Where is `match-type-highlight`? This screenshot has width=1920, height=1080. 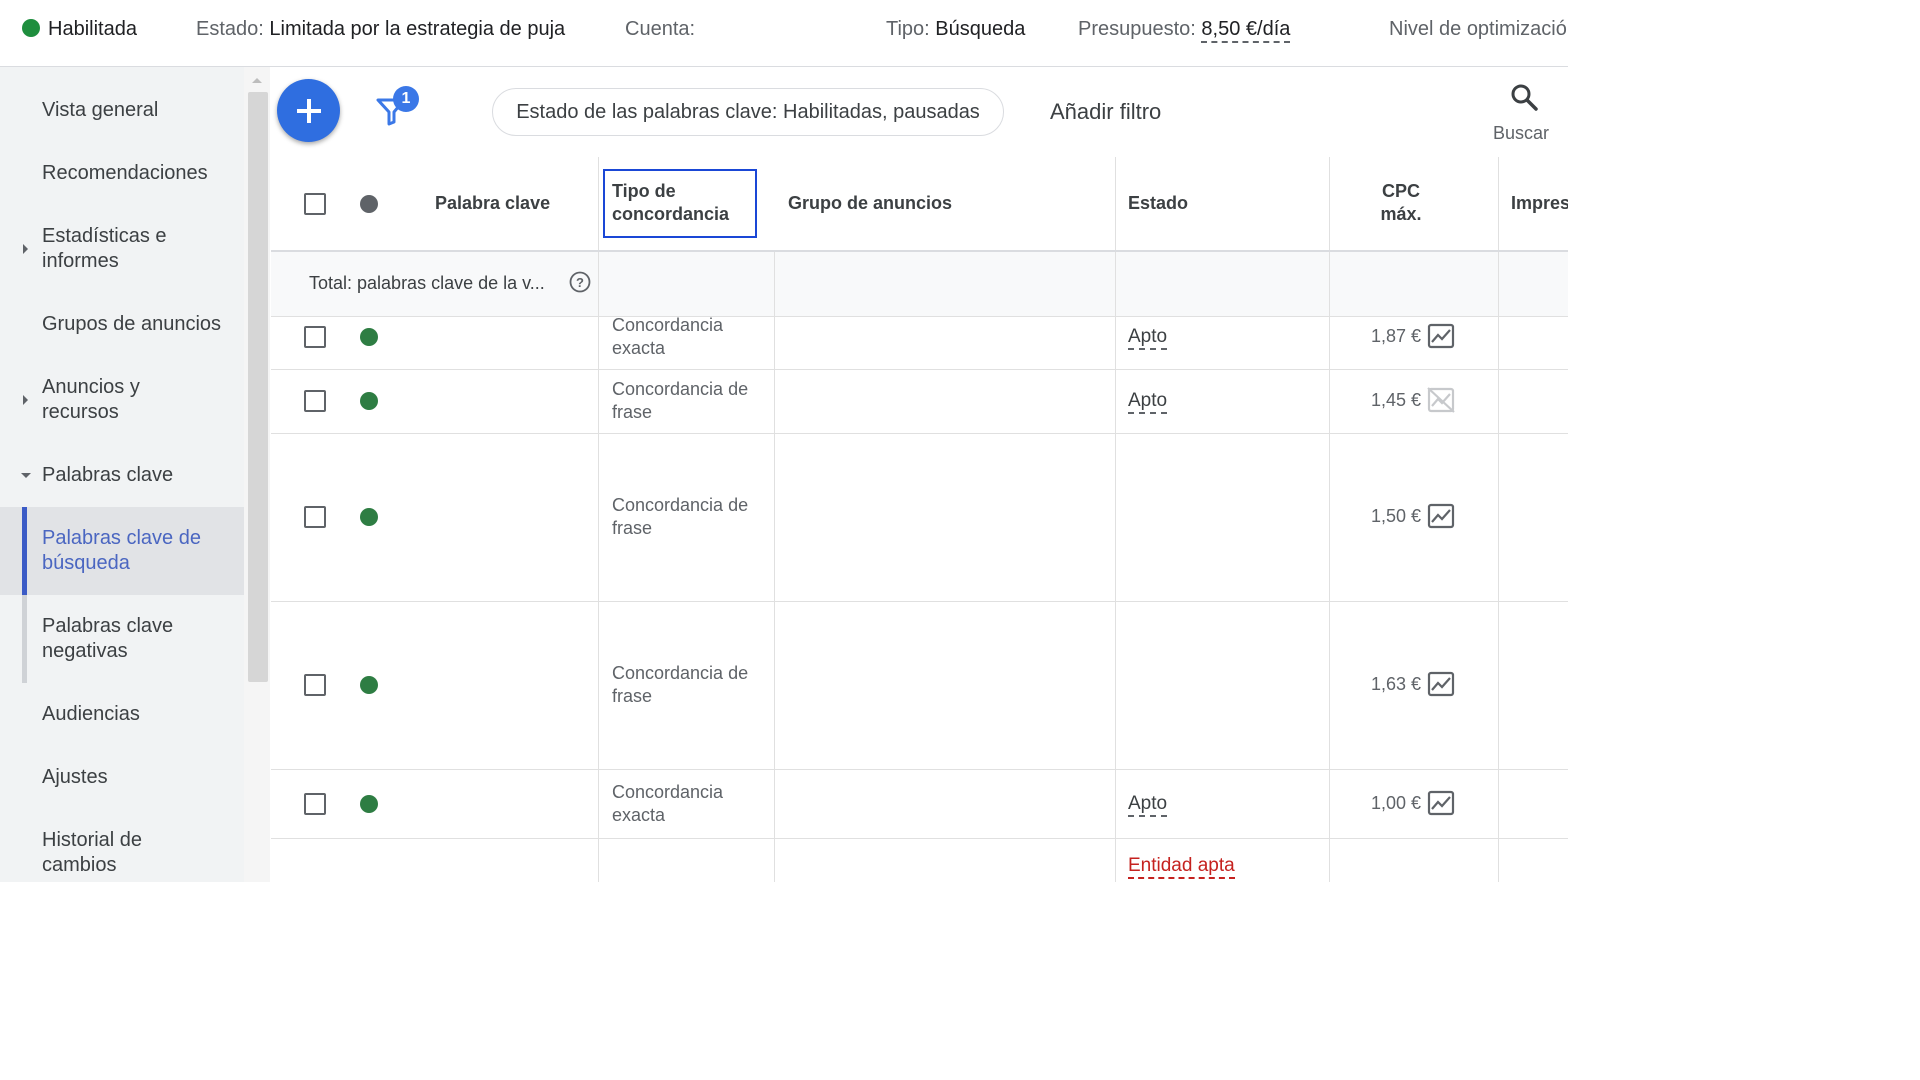
match-type-highlight is located at coordinates (680, 203).